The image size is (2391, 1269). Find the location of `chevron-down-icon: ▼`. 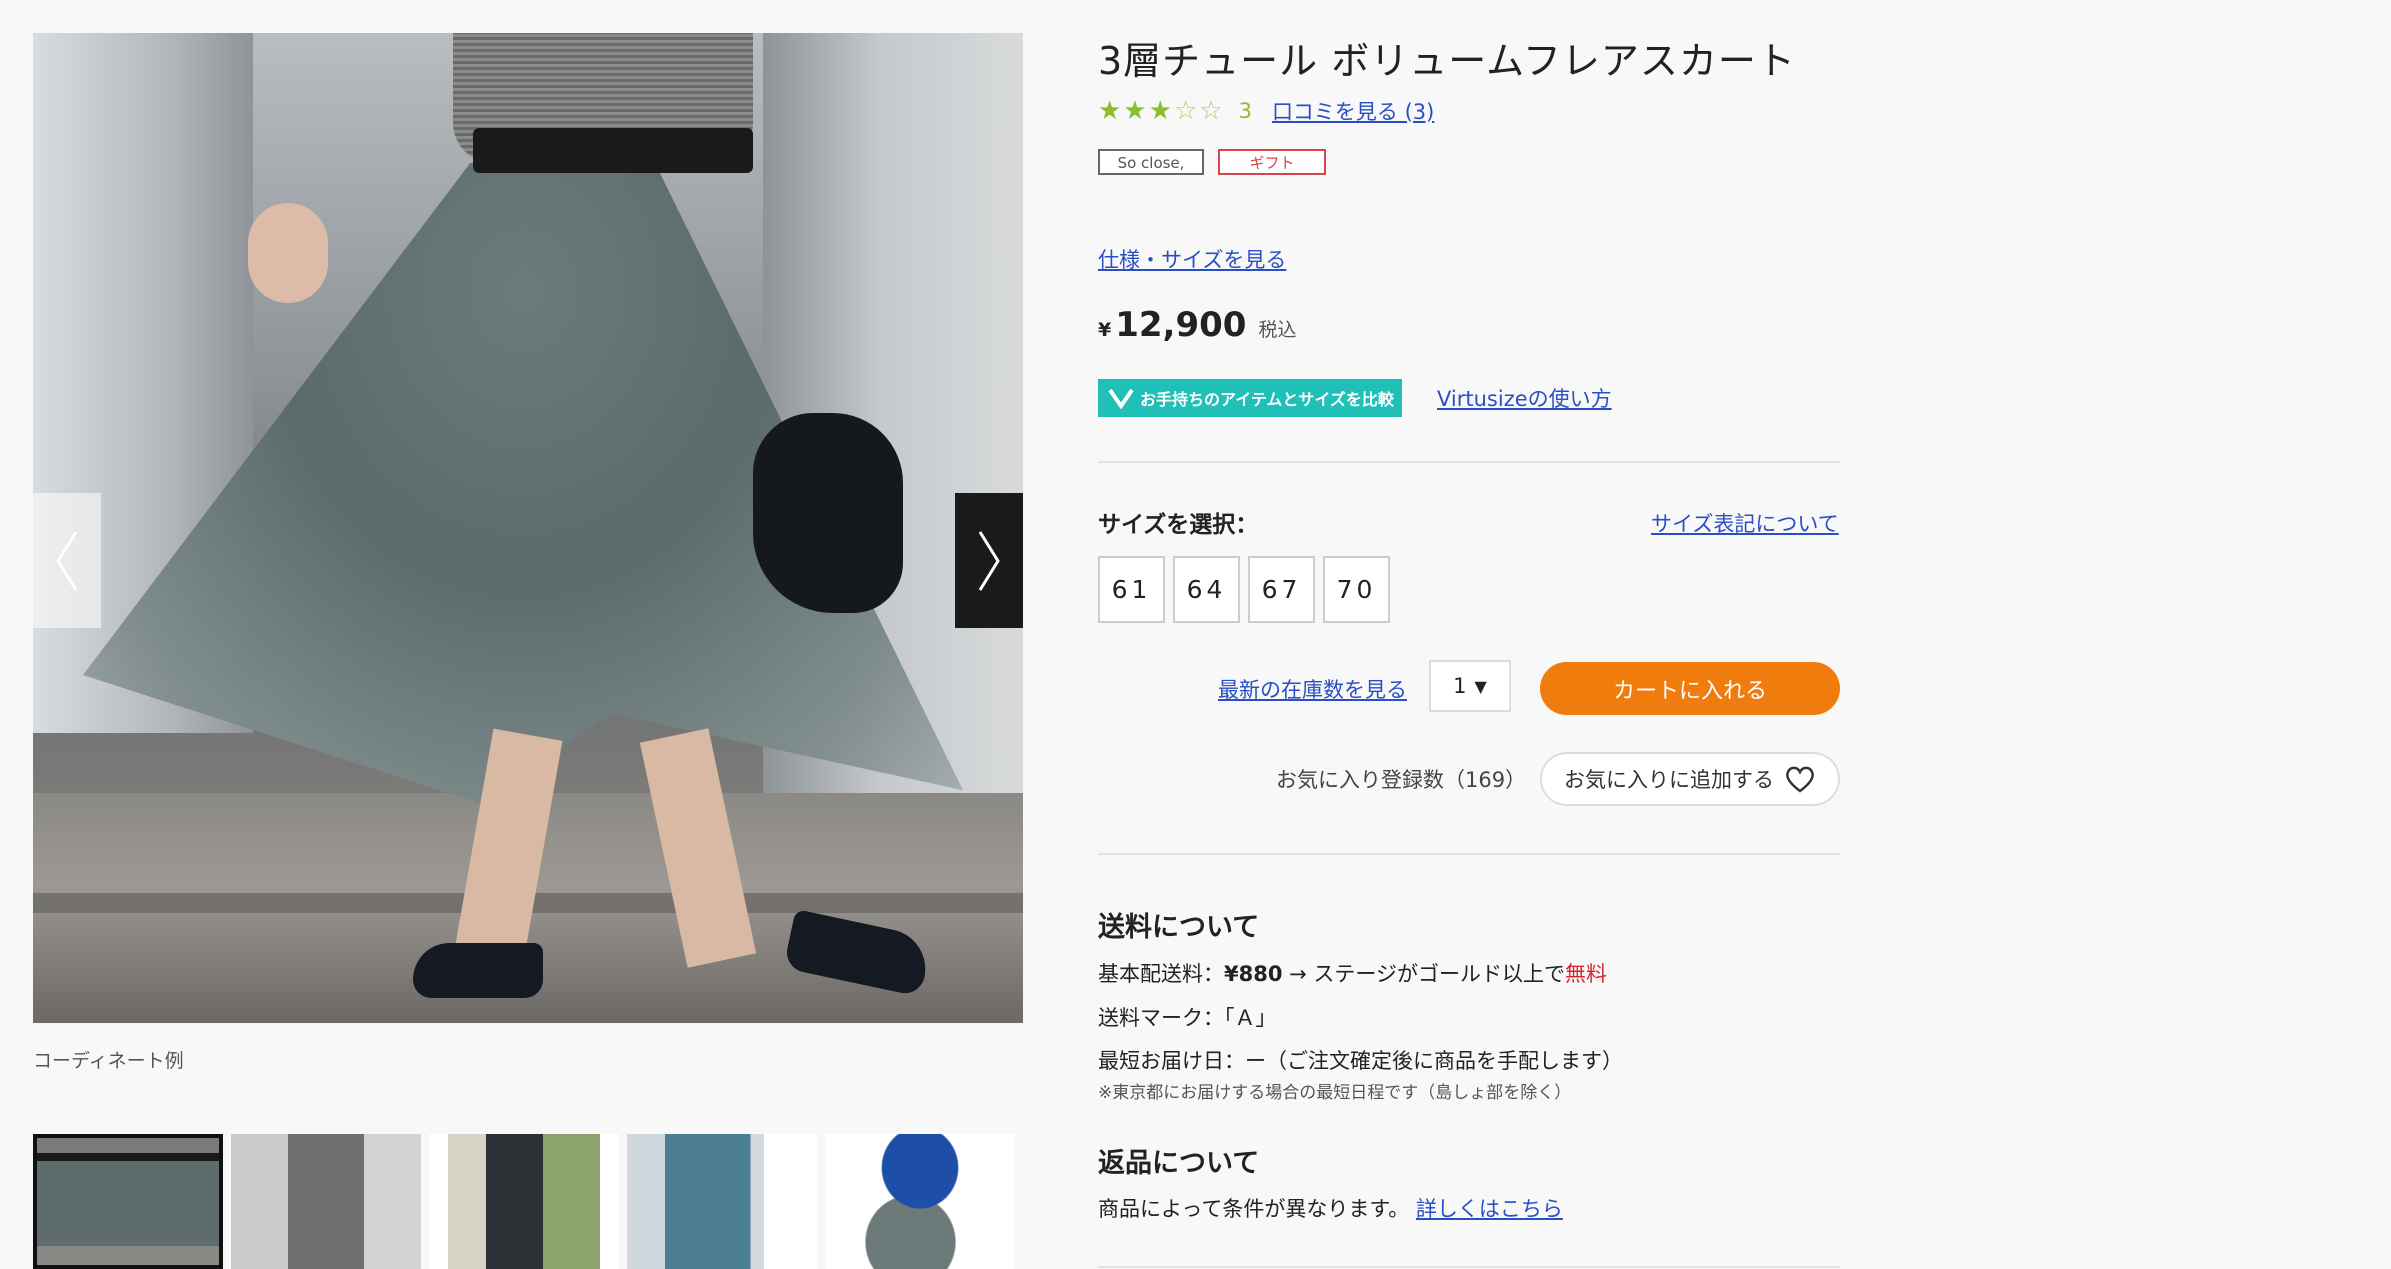

chevron-down-icon: ▼ is located at coordinates (1480, 686).